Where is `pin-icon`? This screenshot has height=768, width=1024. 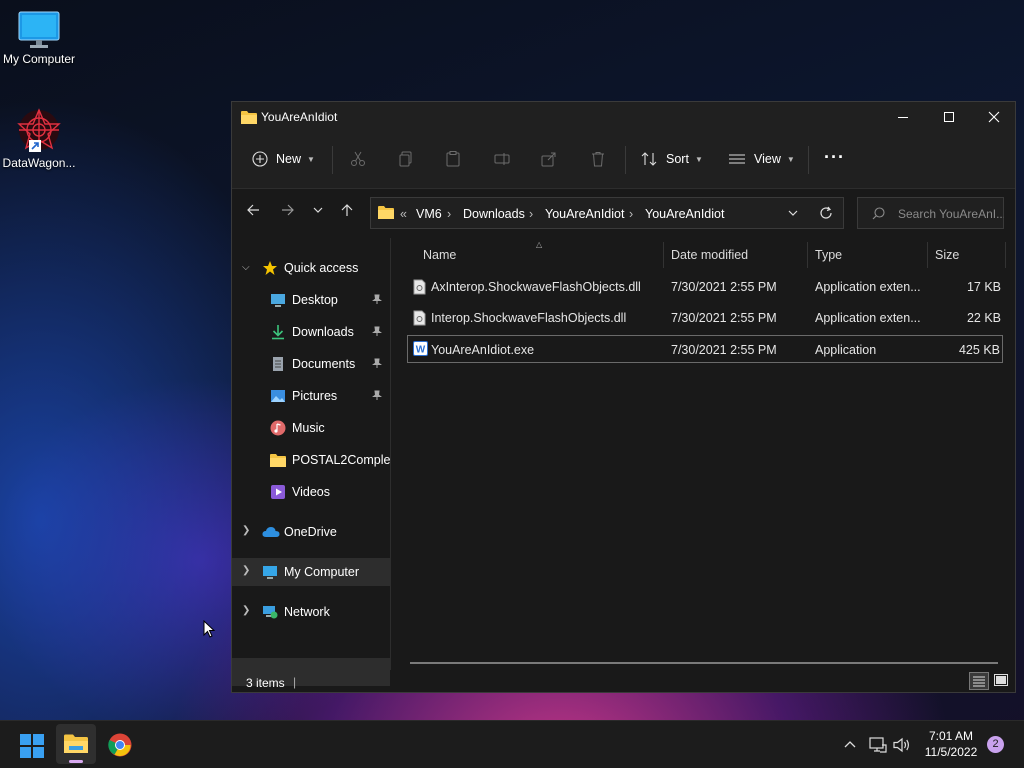 pin-icon is located at coordinates (377, 331).